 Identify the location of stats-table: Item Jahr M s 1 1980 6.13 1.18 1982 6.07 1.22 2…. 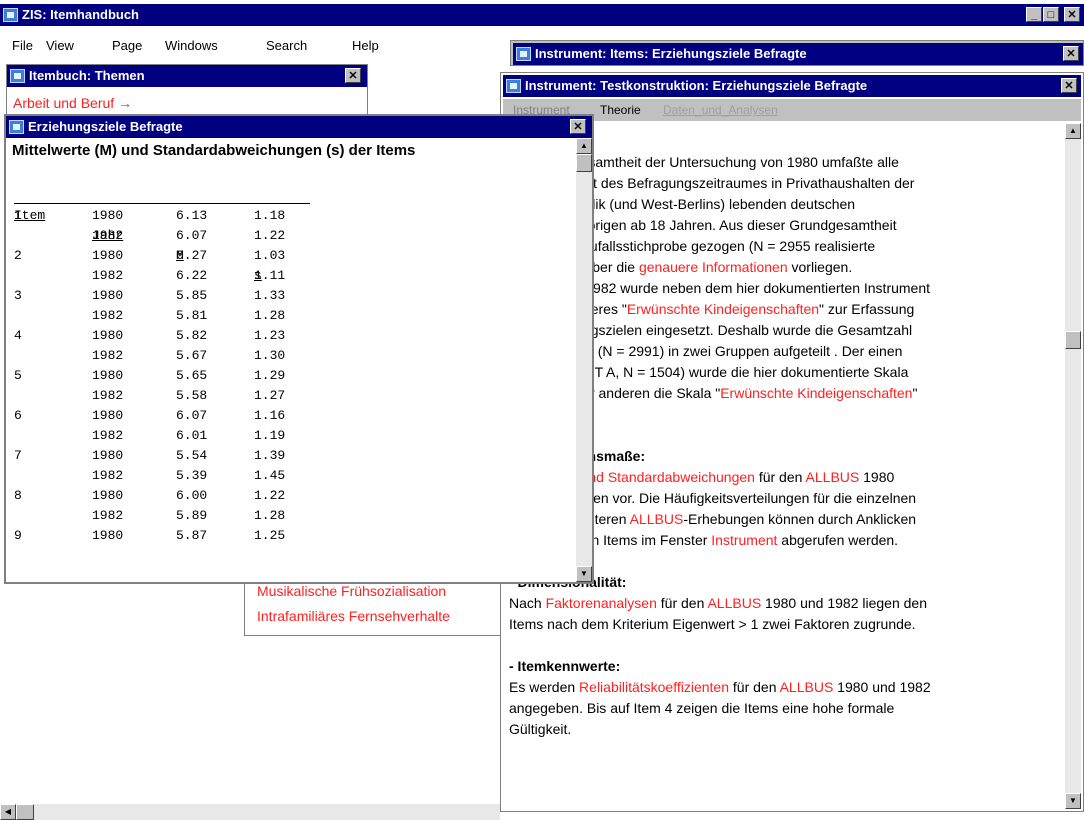
(172, 384).